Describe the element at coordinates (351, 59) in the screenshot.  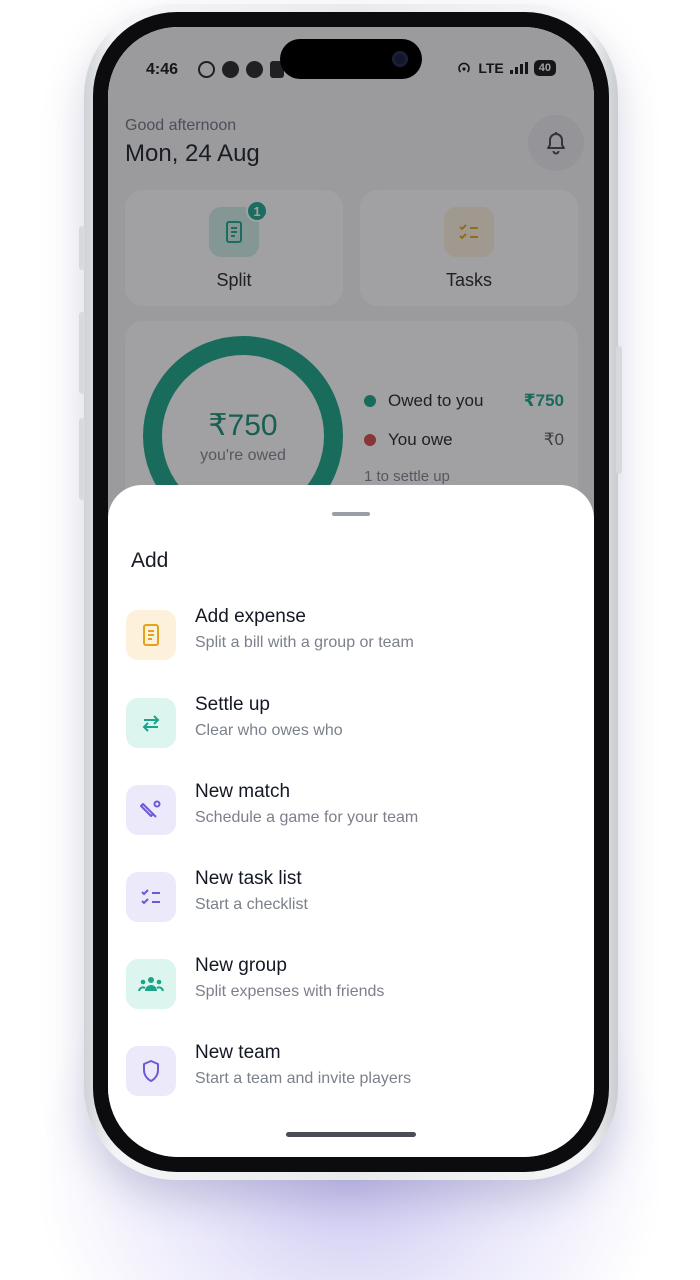
I see `dynamic-island` at that location.